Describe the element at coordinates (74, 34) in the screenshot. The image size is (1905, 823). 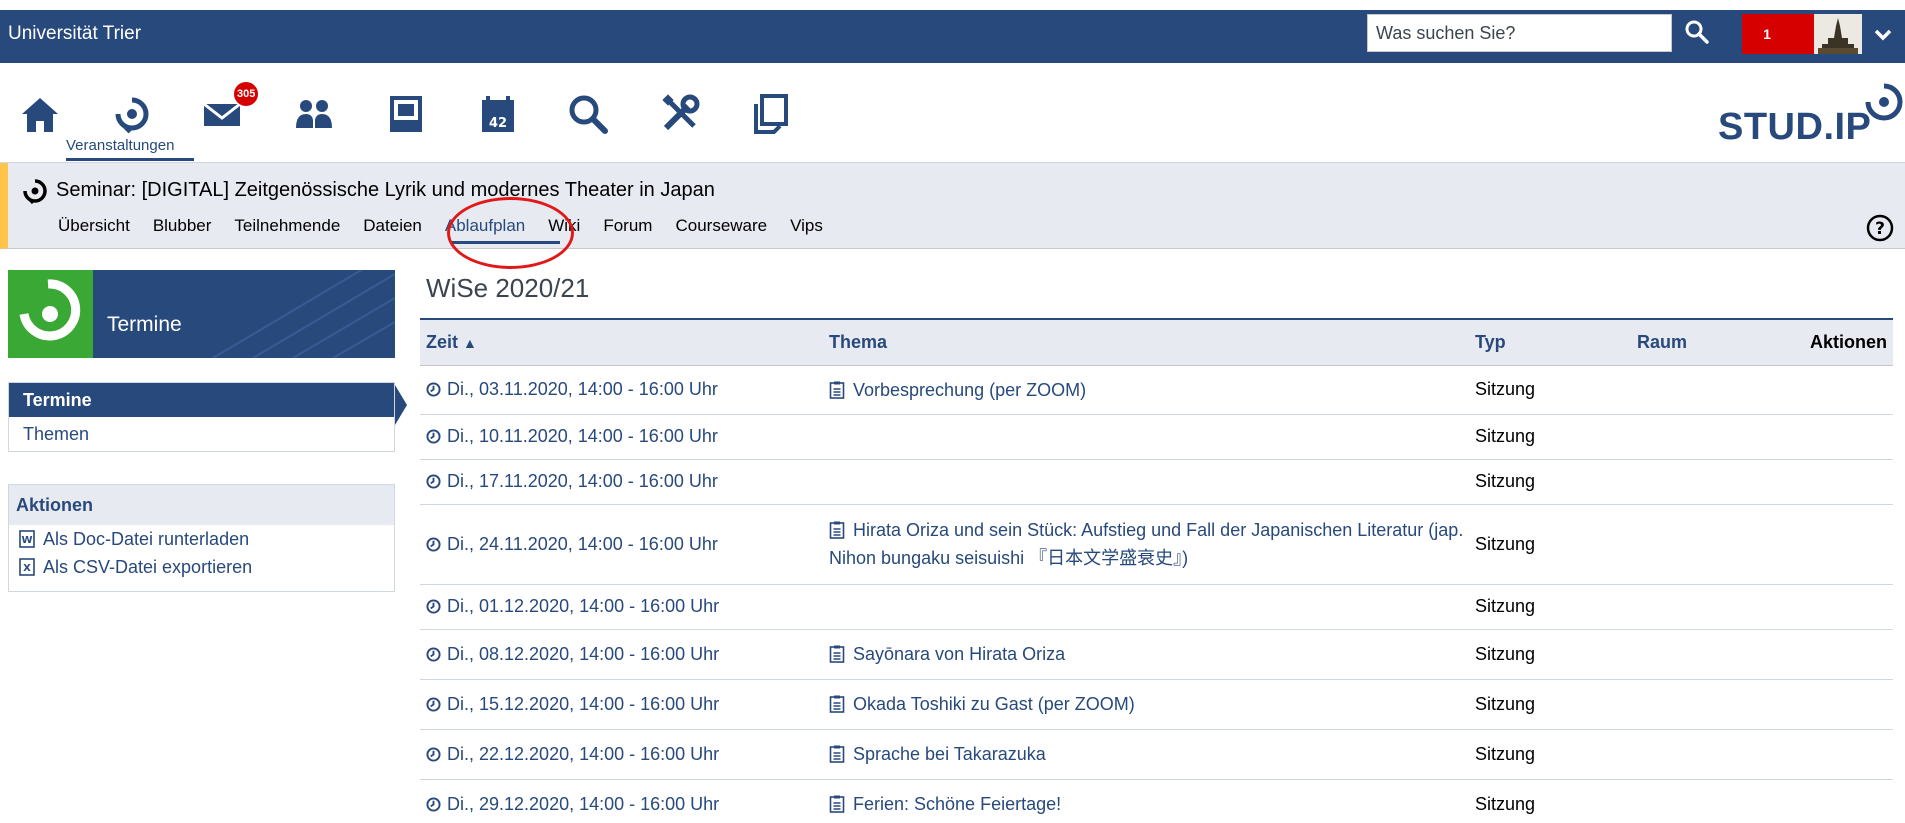
I see `brand-link: Universität Trier` at that location.